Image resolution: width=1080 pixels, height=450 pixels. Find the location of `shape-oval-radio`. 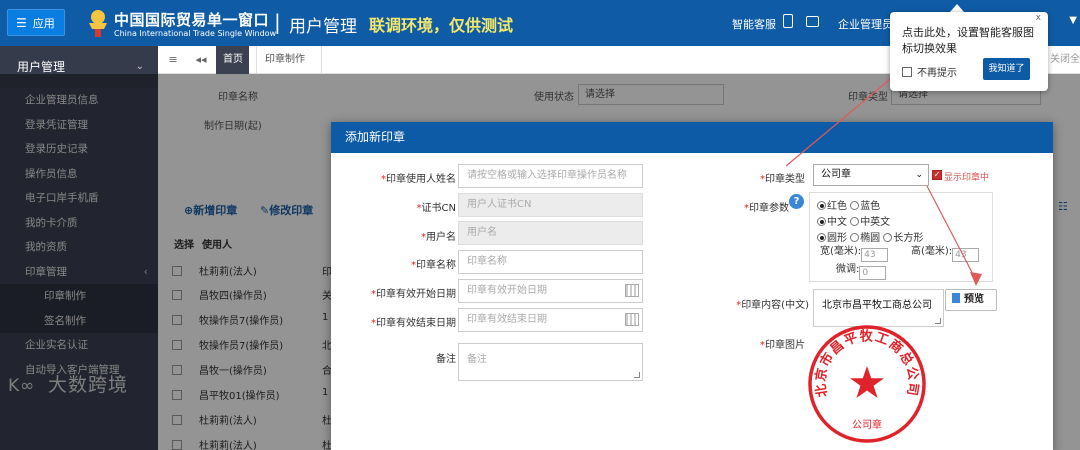

shape-oval-radio is located at coordinates (855, 237).